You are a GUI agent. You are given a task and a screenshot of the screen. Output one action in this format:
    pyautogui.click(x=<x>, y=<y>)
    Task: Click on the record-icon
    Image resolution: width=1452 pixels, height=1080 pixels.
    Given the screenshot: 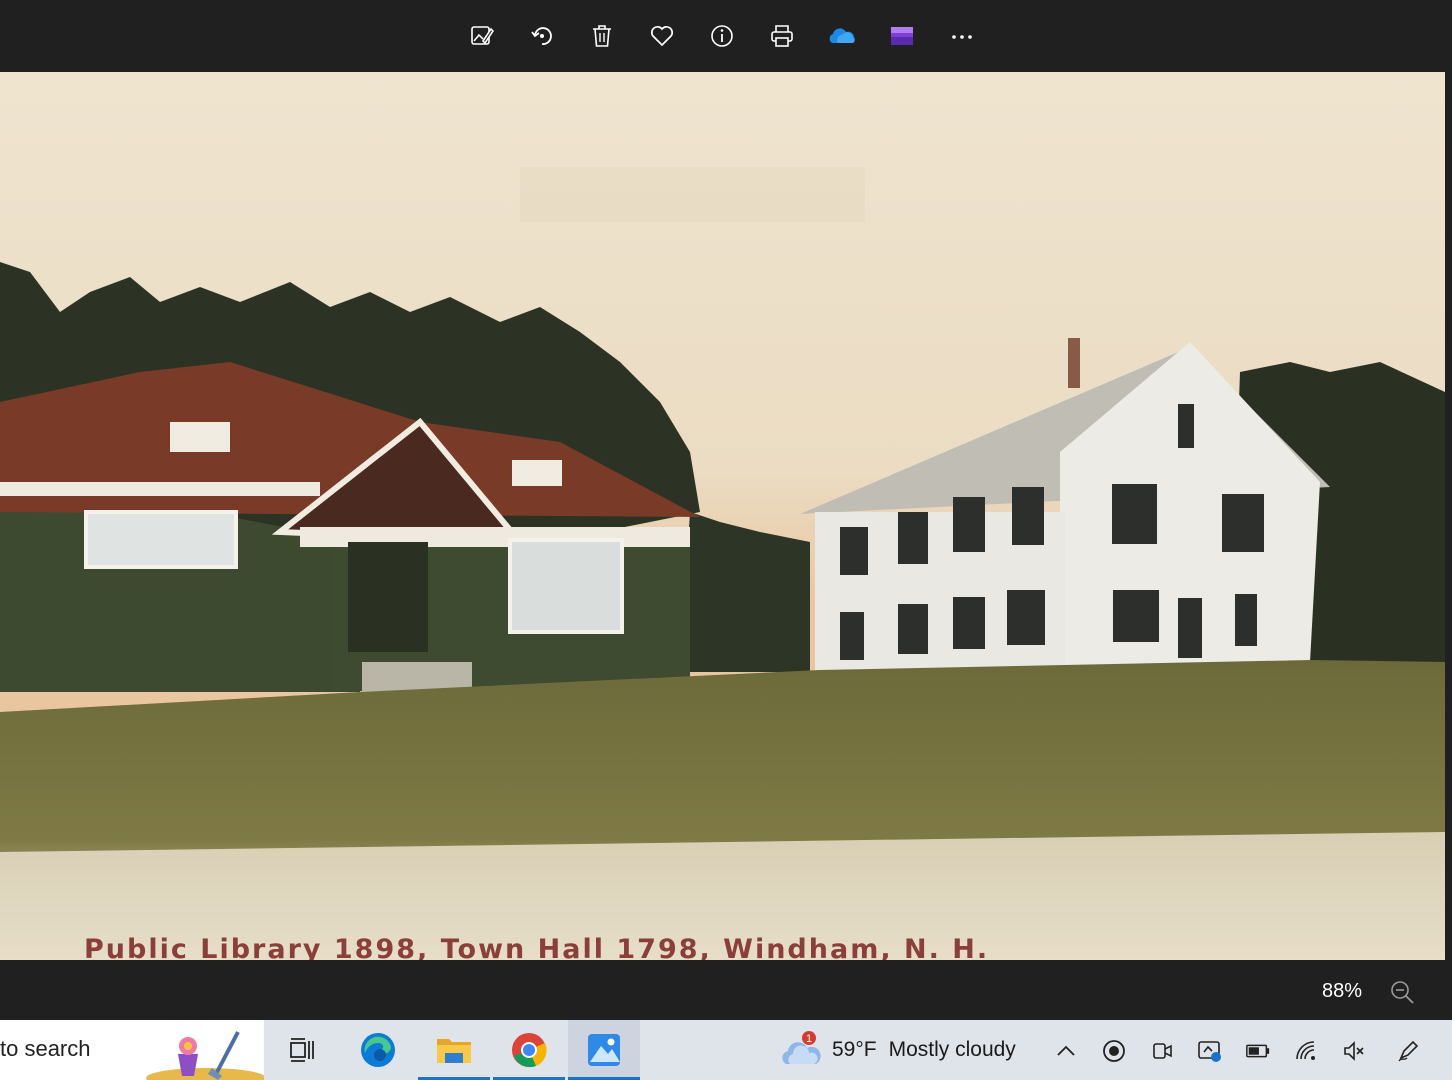 What is the action you would take?
    pyautogui.click(x=1114, y=1051)
    